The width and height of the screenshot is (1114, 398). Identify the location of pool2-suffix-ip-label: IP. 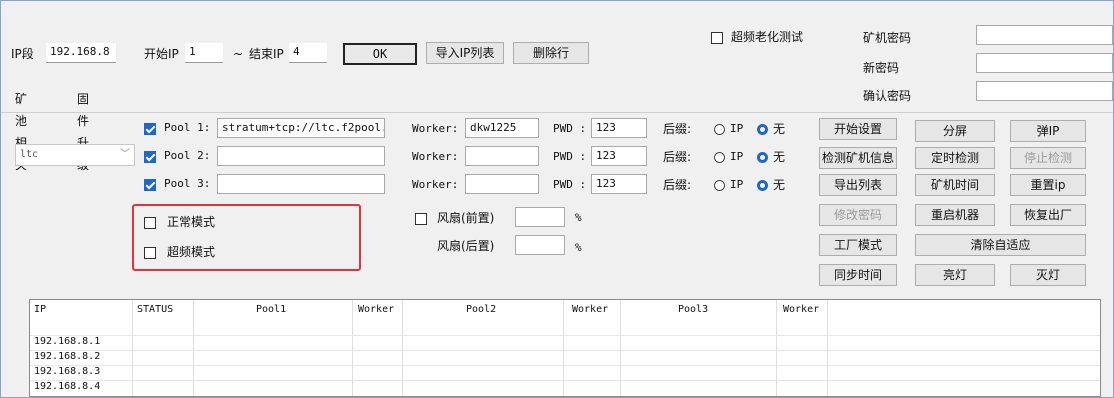
(737, 156).